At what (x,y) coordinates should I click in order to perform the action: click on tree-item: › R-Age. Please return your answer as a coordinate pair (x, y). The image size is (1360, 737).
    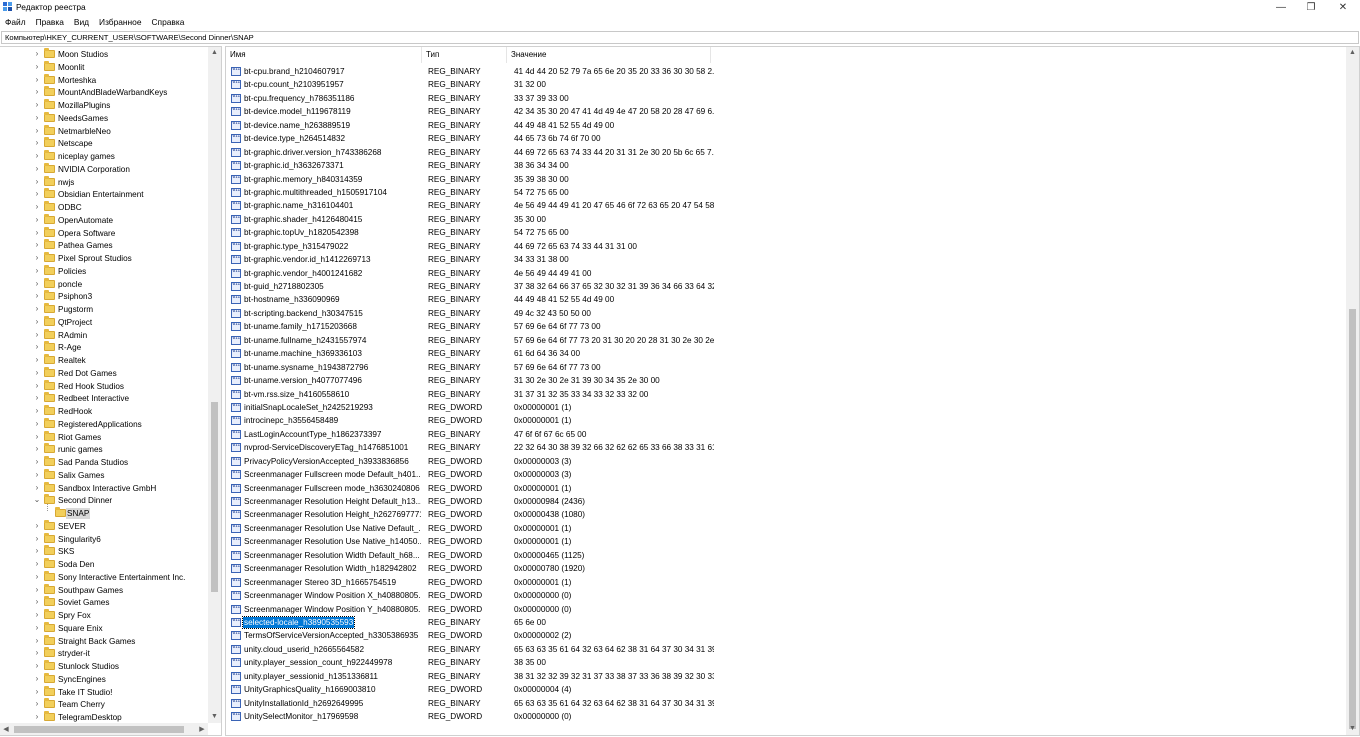
    Looking at the image, I should click on (104, 347).